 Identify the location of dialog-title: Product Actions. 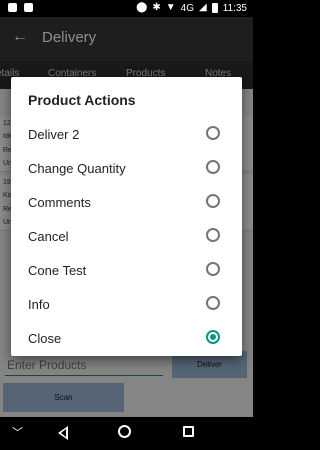
(82, 100).